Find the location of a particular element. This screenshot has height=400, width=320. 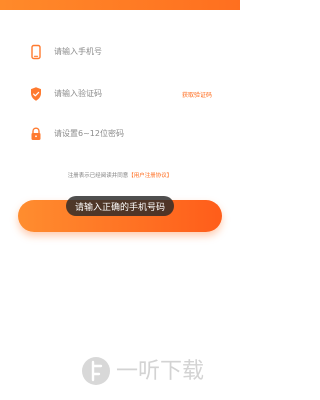

password-field-row: 请设置6~12位密码 is located at coordinates (120, 134).